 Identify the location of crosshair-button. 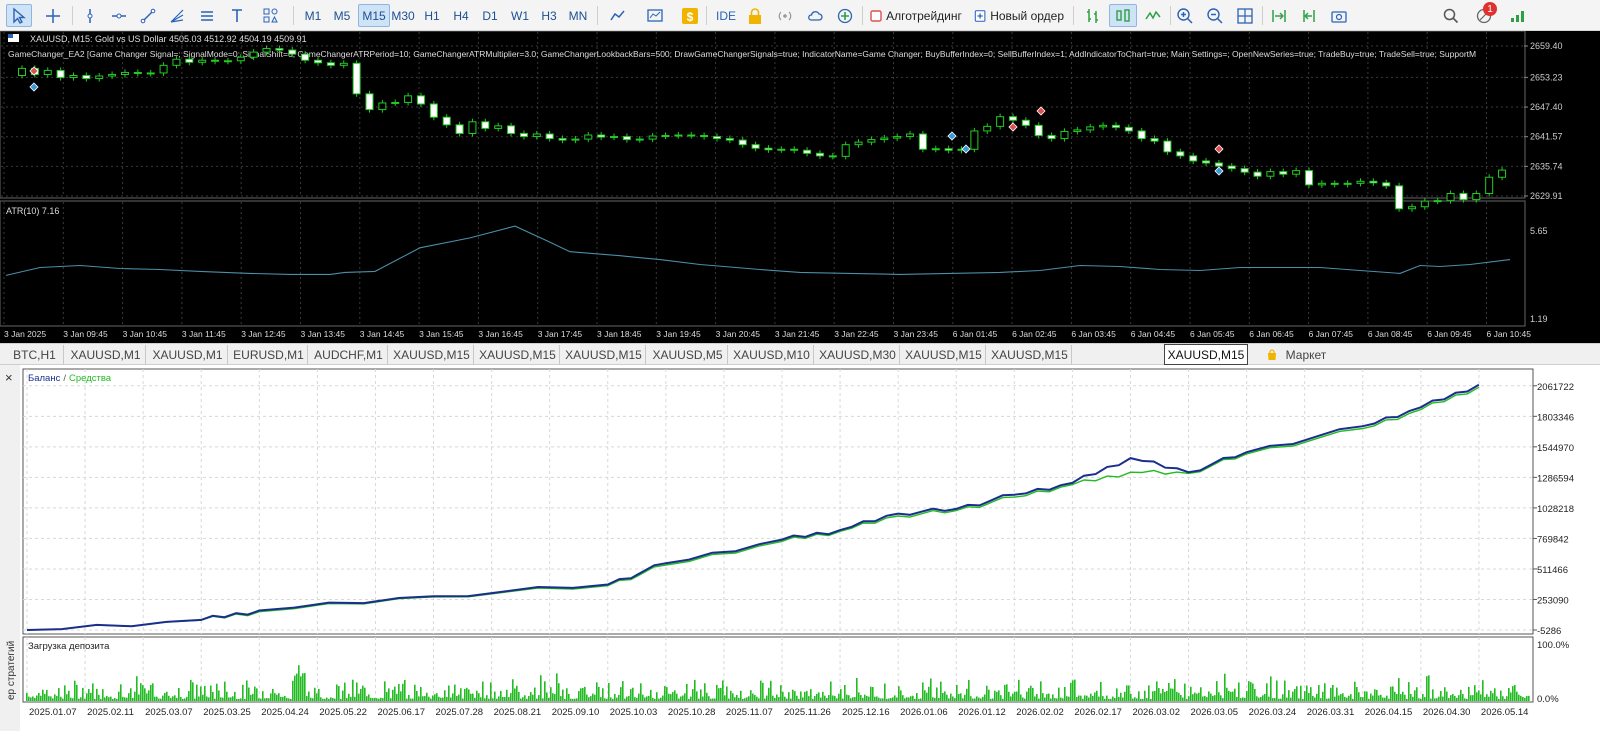
(53, 15).